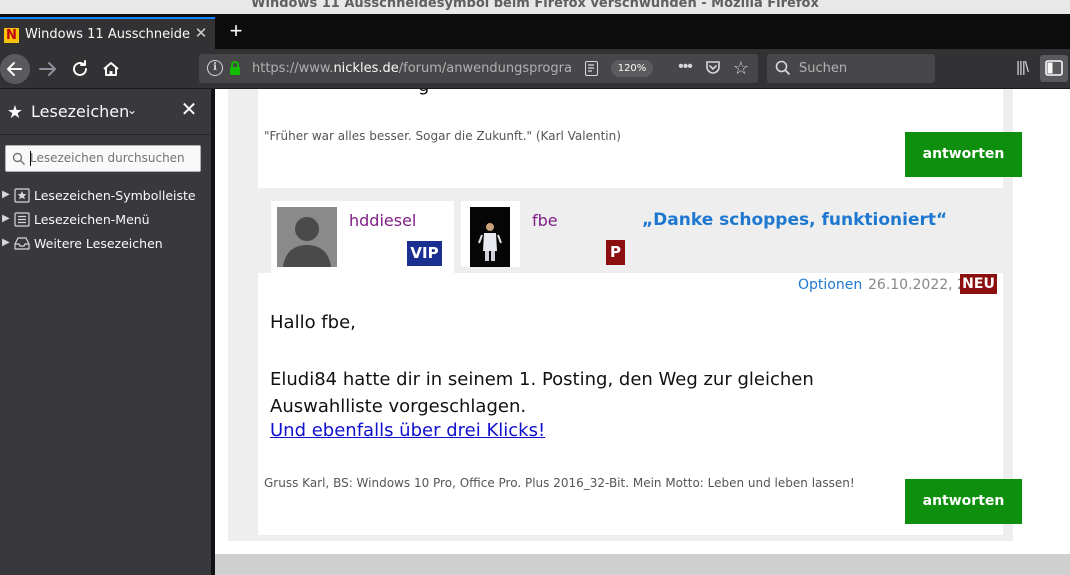  What do you see at coordinates (685, 68) in the screenshot?
I see `page-actions-icon: •••` at bounding box center [685, 68].